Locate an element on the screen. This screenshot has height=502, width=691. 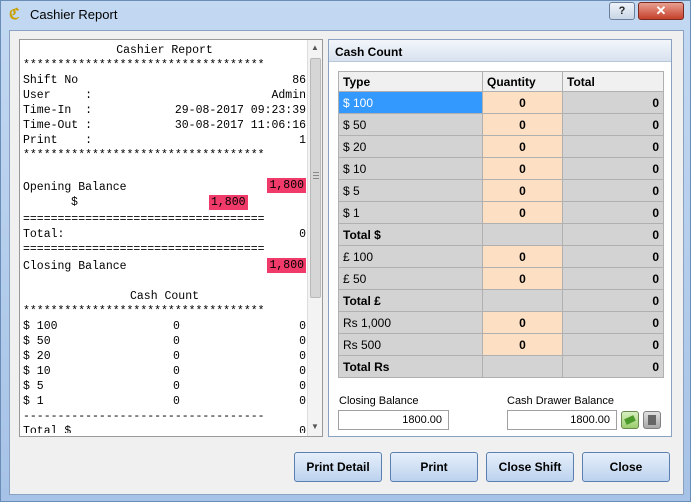
closing-balance-field: 1800.00 is located at coordinates (393, 420).